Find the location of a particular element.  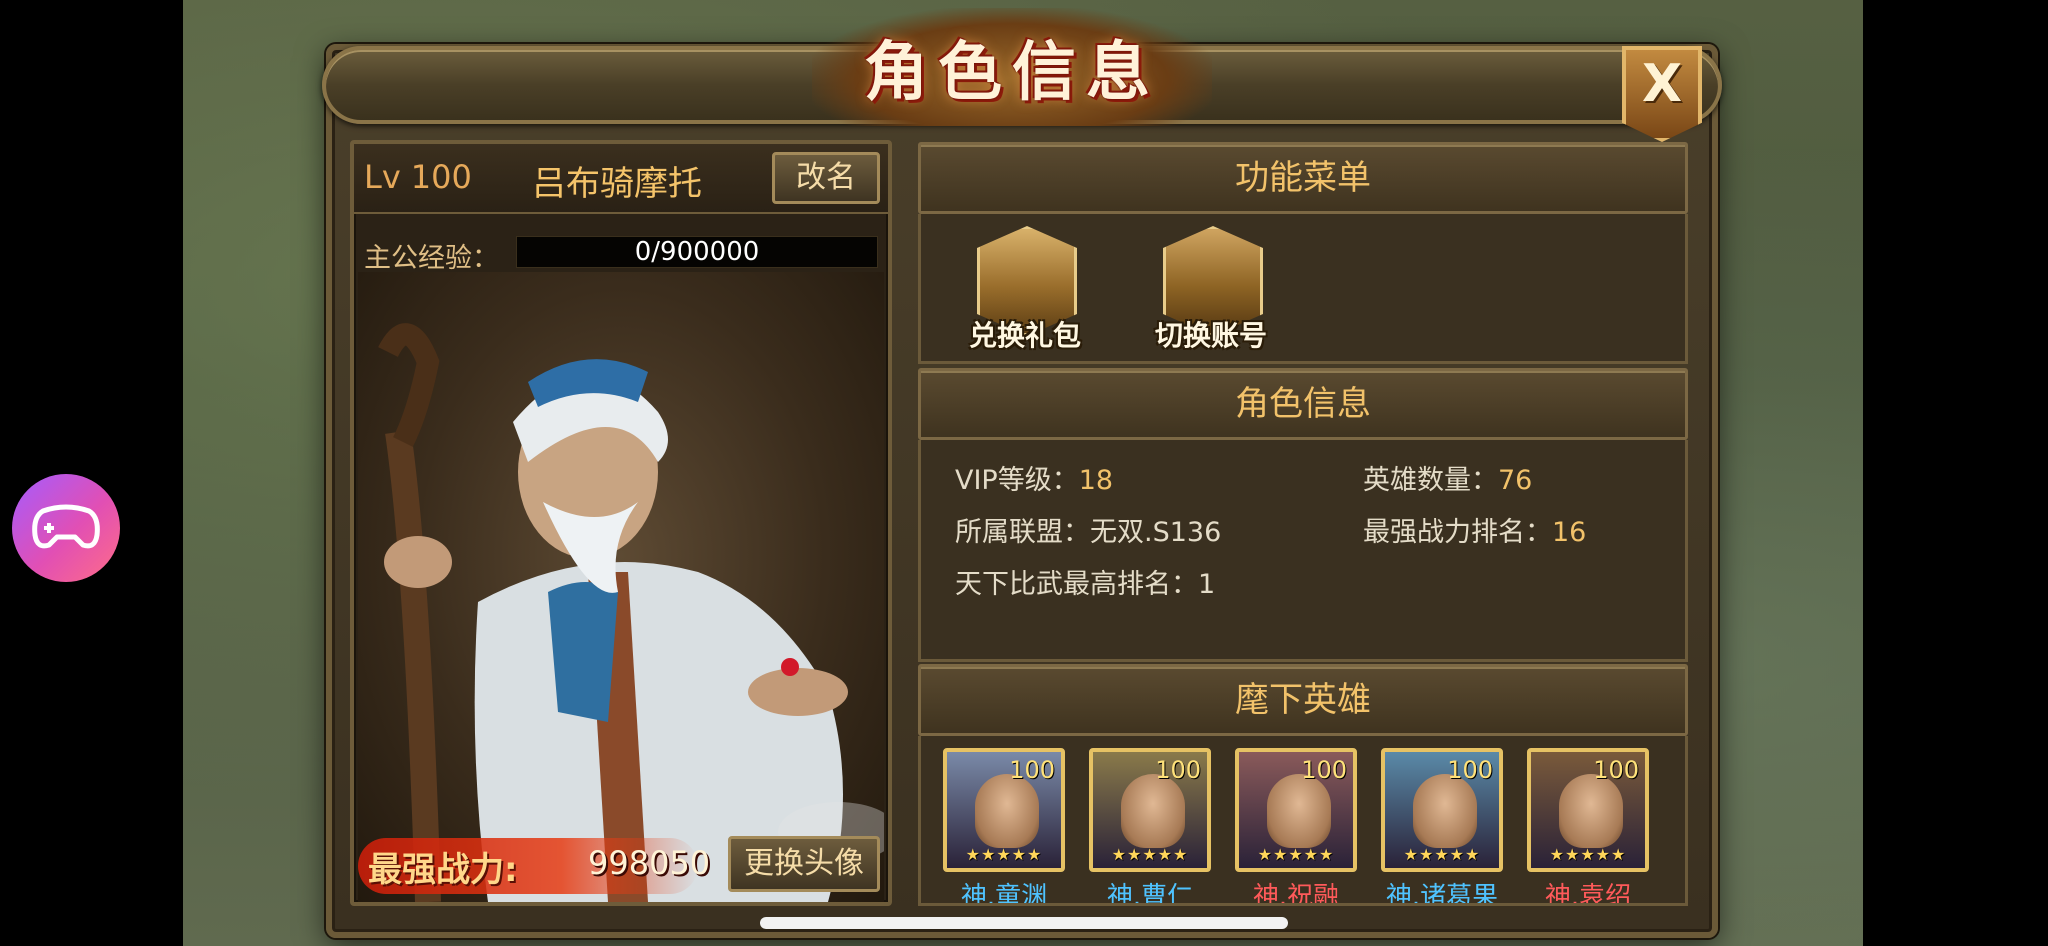

function-menu-header: 功能菜单 is located at coordinates (1303, 178).